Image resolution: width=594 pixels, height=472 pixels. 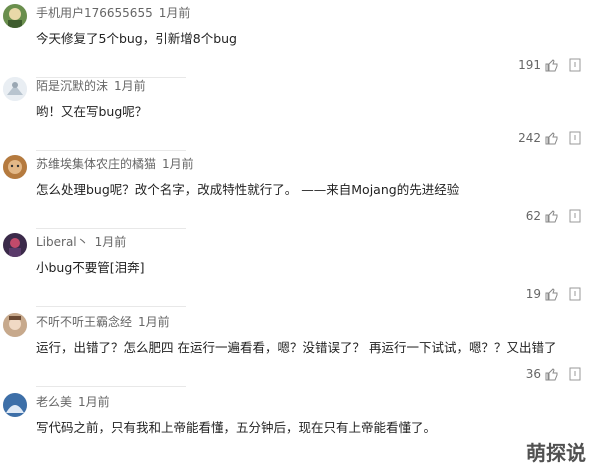 What do you see at coordinates (90, 267) in the screenshot?
I see `comment-text: 小bug不要管[泪奔]` at bounding box center [90, 267].